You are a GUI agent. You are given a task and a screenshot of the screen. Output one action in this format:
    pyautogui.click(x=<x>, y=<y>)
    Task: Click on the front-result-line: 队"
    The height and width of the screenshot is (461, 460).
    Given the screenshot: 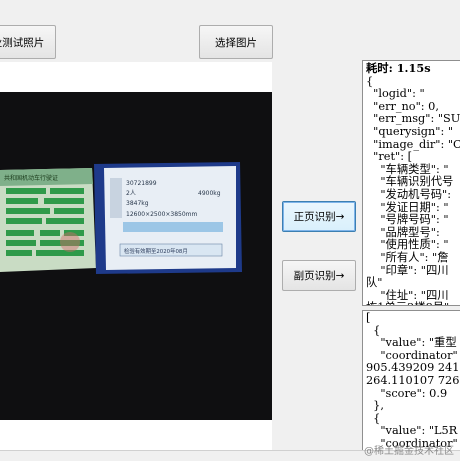 What is the action you would take?
    pyautogui.click(x=374, y=283)
    